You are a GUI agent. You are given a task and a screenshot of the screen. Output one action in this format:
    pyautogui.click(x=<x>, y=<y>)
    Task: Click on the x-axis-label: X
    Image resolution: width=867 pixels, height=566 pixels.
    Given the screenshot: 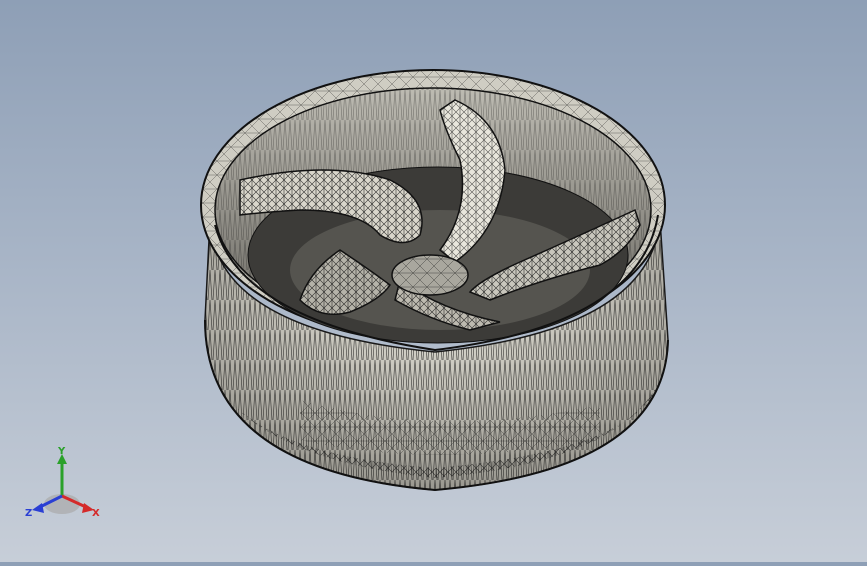 What is the action you would take?
    pyautogui.click(x=96, y=513)
    